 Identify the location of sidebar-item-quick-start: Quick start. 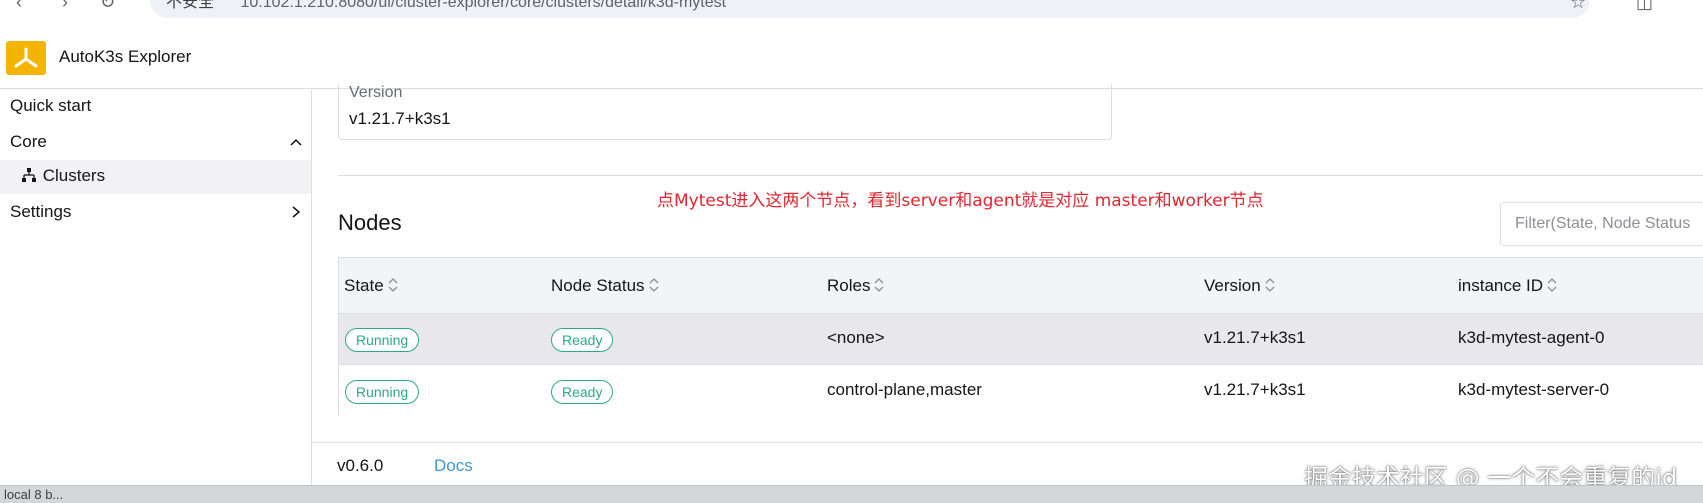
(155, 107).